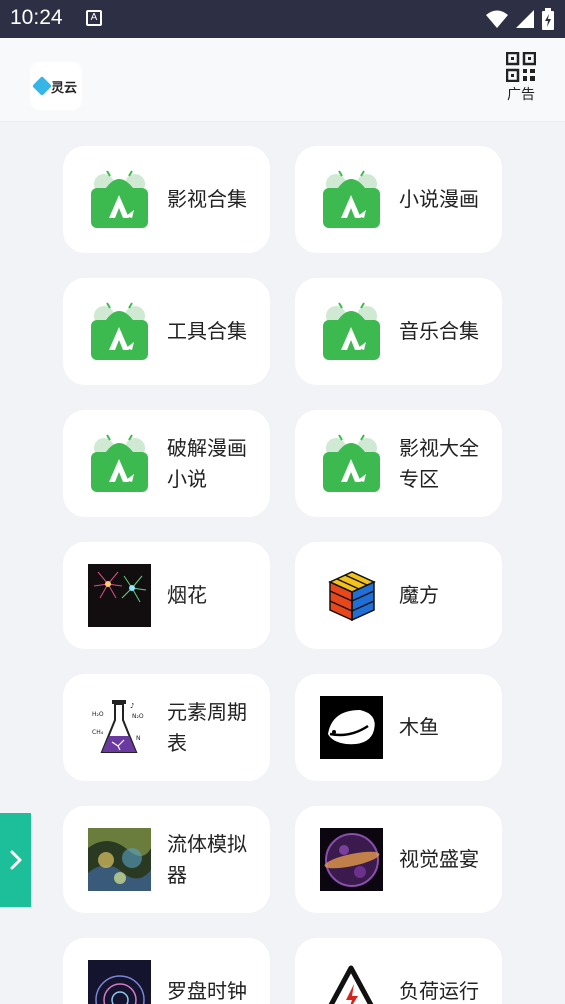 This screenshot has width=565, height=1004. I want to click on card-cracked-comics: 破解漫画小说, so click(166, 463).